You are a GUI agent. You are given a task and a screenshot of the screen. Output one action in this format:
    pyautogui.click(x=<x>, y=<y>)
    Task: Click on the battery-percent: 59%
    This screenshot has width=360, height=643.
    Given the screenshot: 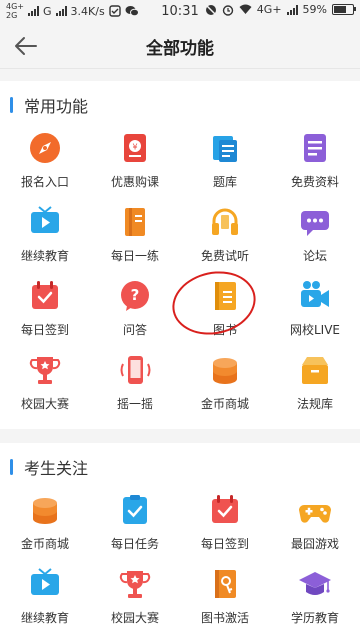 What is the action you would take?
    pyautogui.click(x=314, y=9)
    